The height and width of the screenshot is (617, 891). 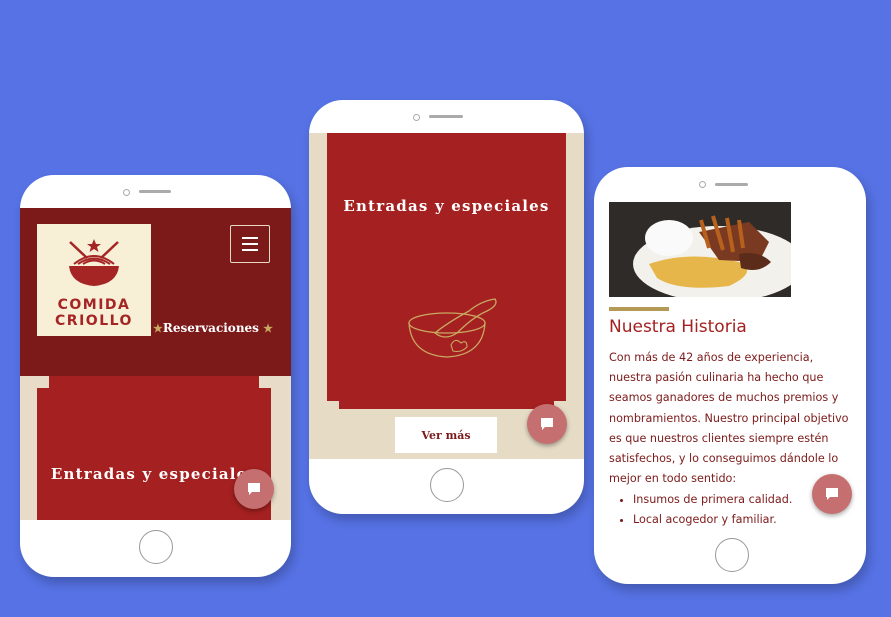 What do you see at coordinates (639, 309) in the screenshot?
I see `section-divider` at bounding box center [639, 309].